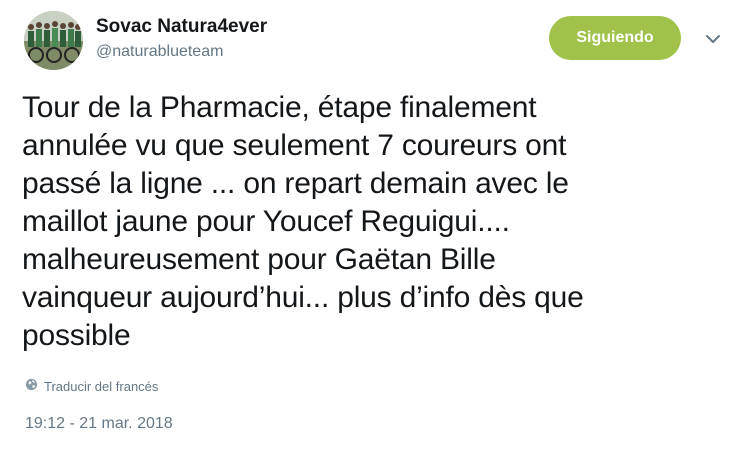 This screenshot has height=450, width=749. I want to click on display-name: Sovac Natura4ever, so click(181, 27).